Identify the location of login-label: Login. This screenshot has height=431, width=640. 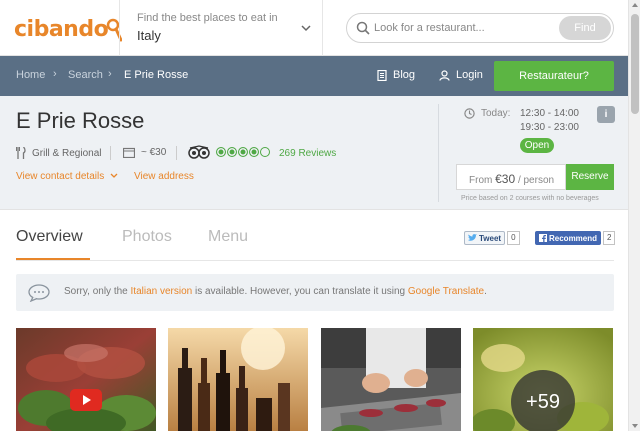
(469, 75).